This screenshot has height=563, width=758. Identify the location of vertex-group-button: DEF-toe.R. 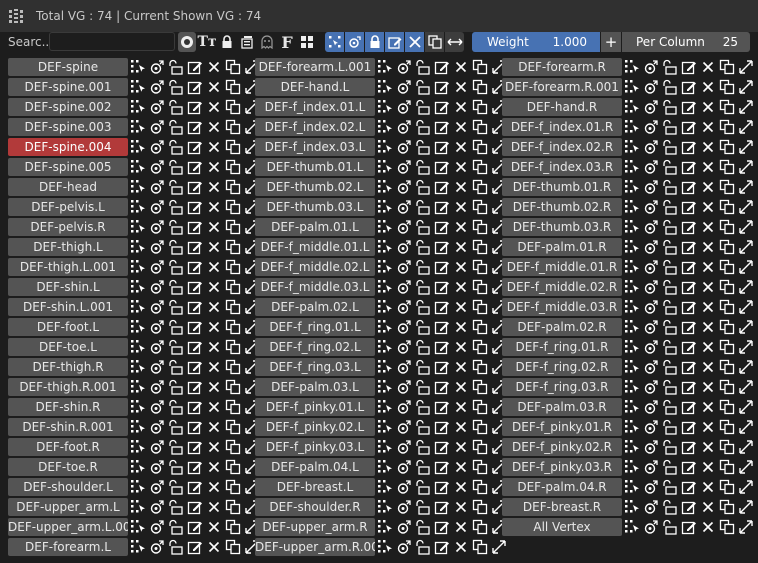
(68, 467).